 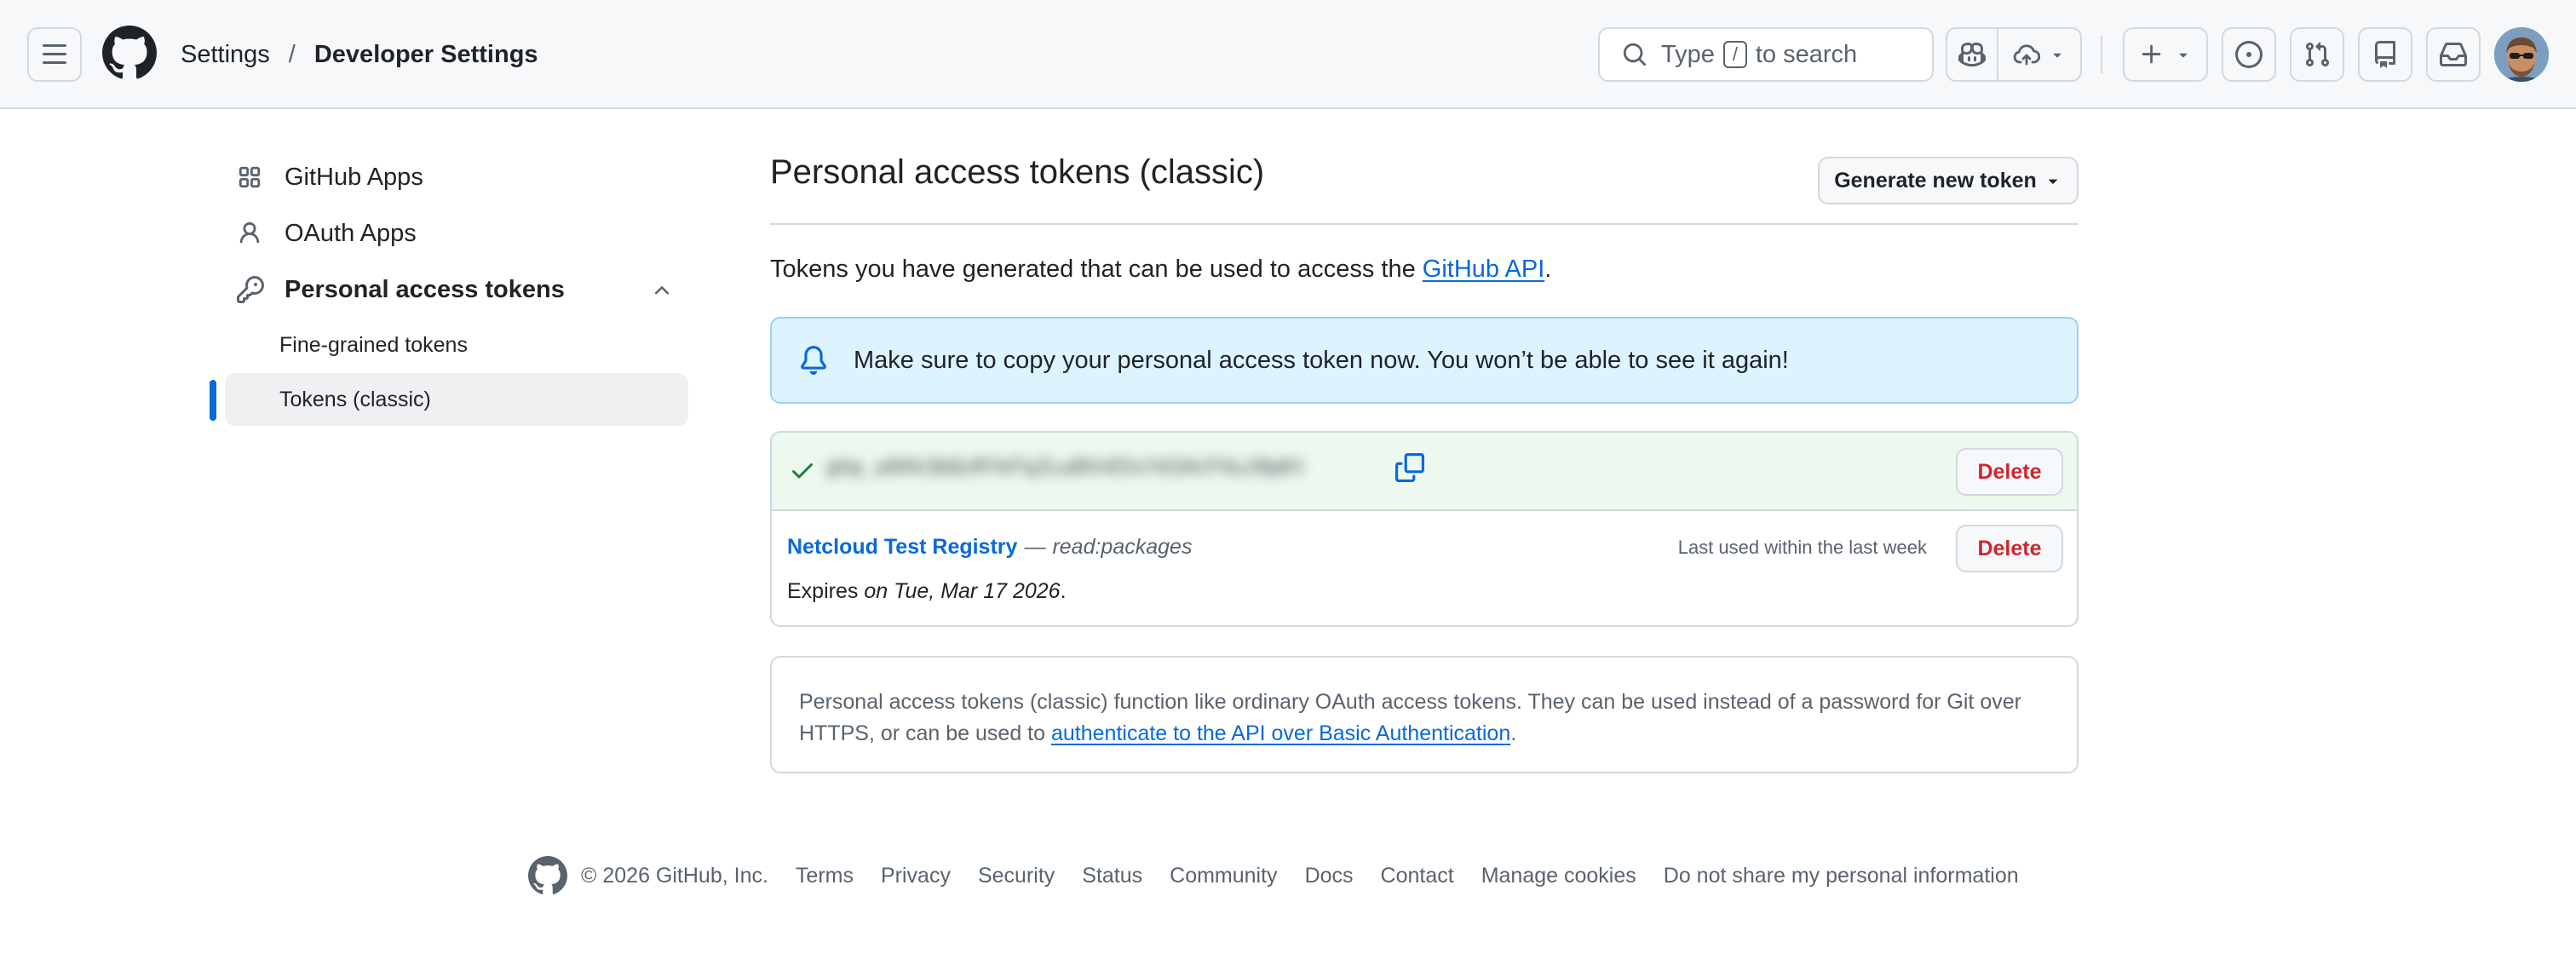 What do you see at coordinates (1688, 54) in the screenshot?
I see `search-prefix: Type` at bounding box center [1688, 54].